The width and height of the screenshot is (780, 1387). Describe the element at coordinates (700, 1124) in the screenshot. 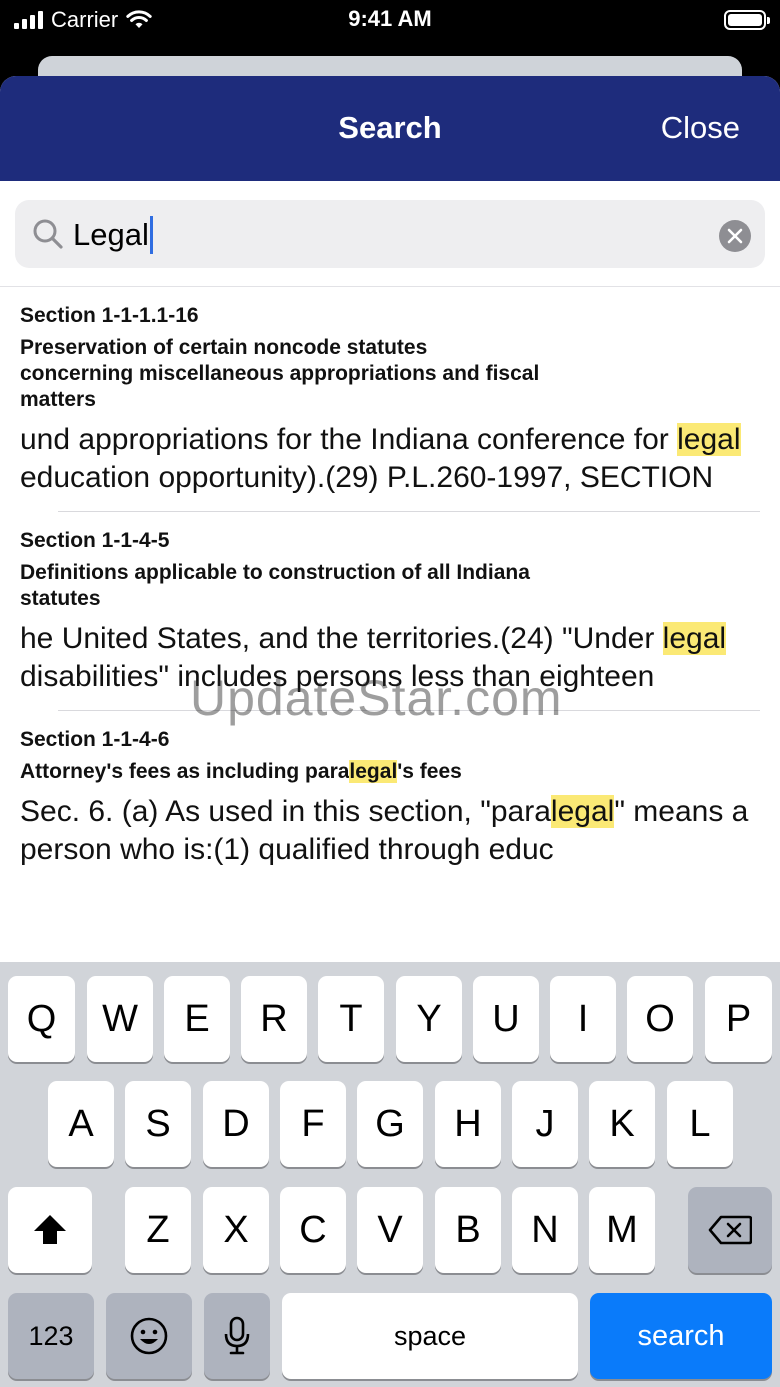

I see `key-l: L` at that location.